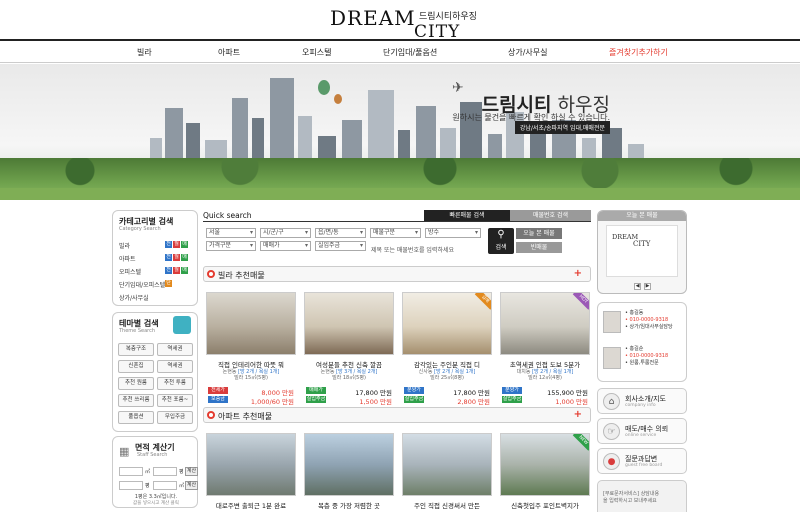 This screenshot has width=800, height=512. What do you see at coordinates (136, 417) in the screenshot?
I see `theme-btn-full-option: 풀옵션` at bounding box center [136, 417].